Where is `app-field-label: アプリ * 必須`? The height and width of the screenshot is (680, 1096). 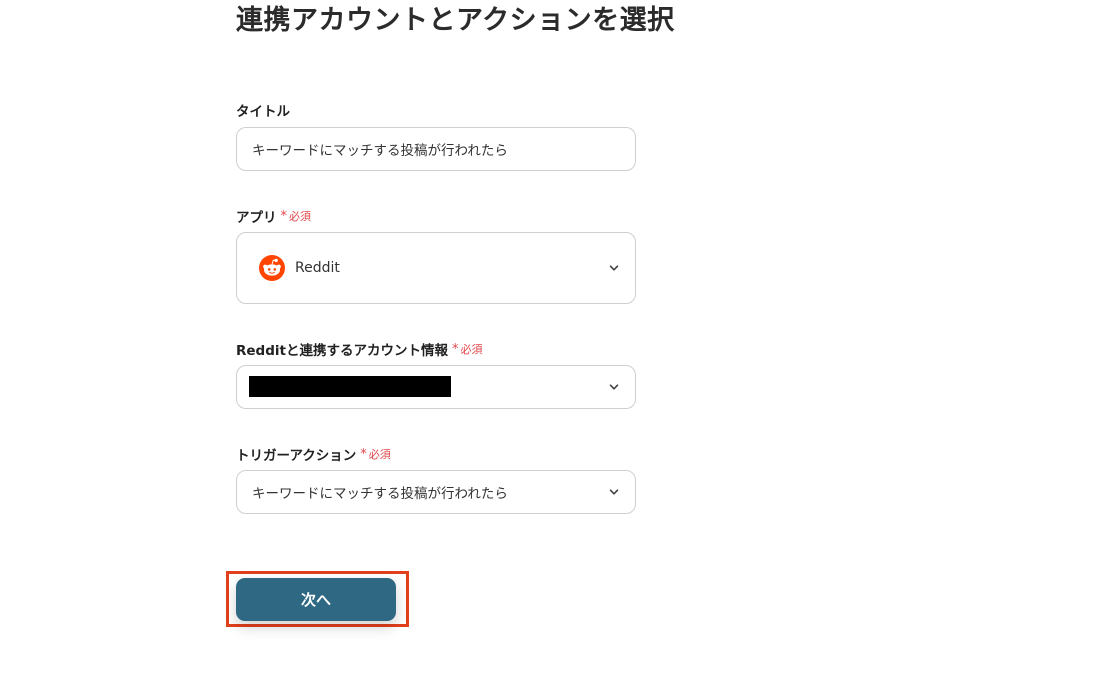 app-field-label: アプリ * 必須 is located at coordinates (274, 216).